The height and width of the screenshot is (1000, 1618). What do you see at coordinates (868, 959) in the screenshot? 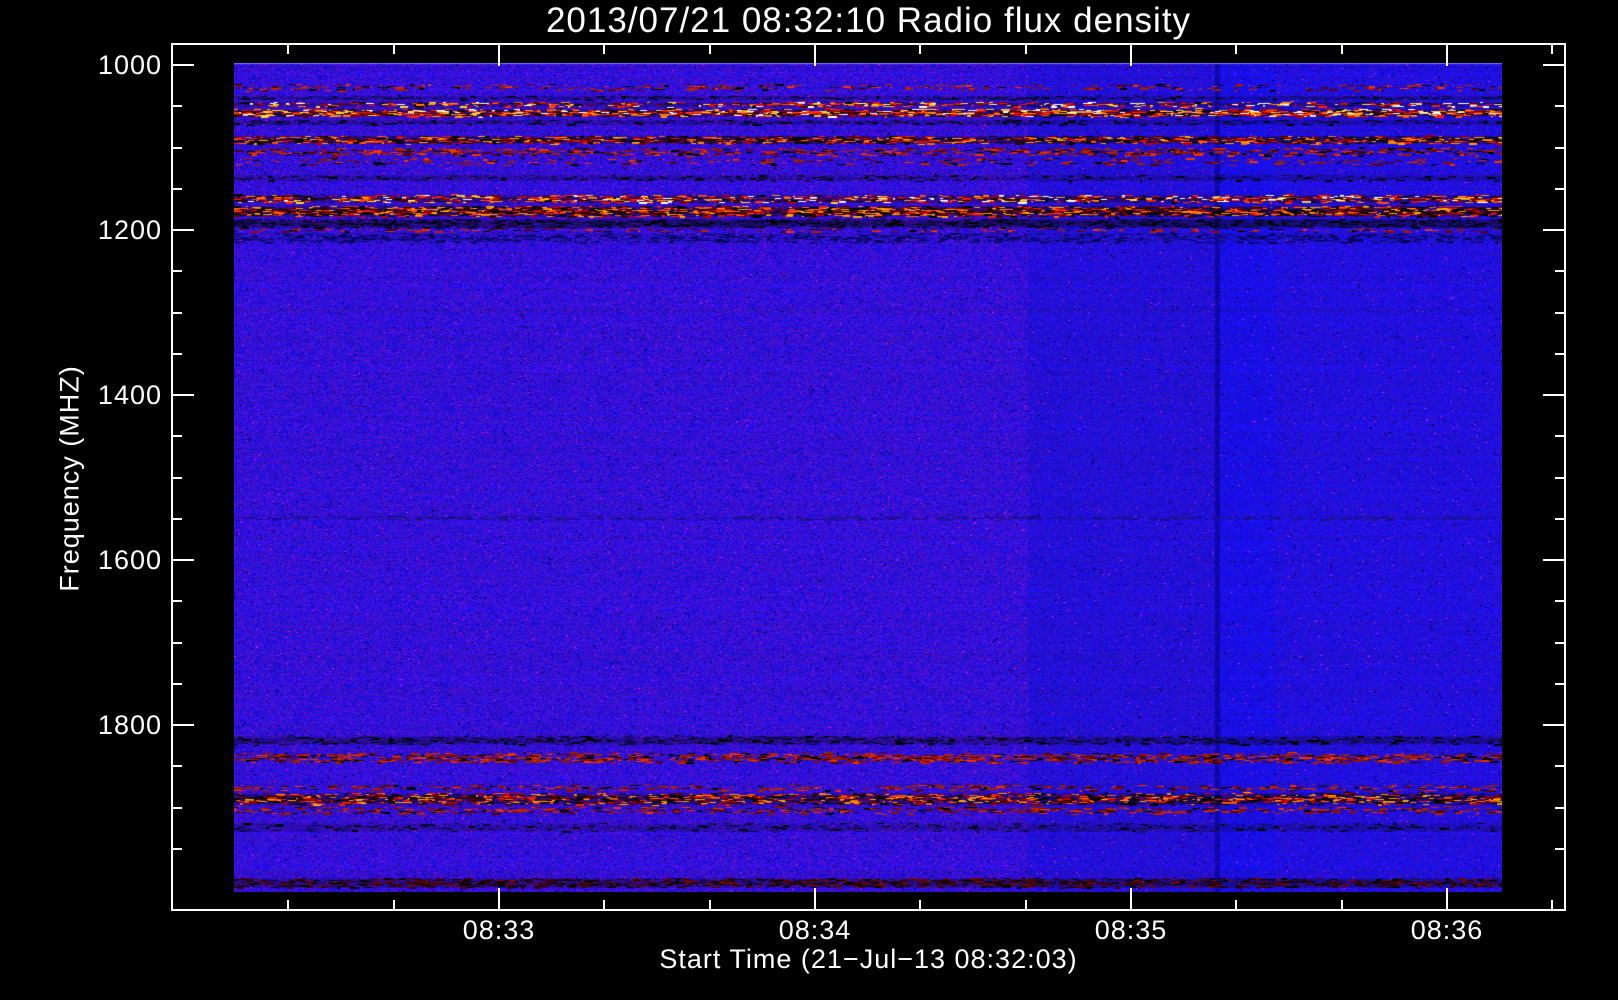
I see `x-axis-label: Start Time (21−Jul−13 08:32:03)` at bounding box center [868, 959].